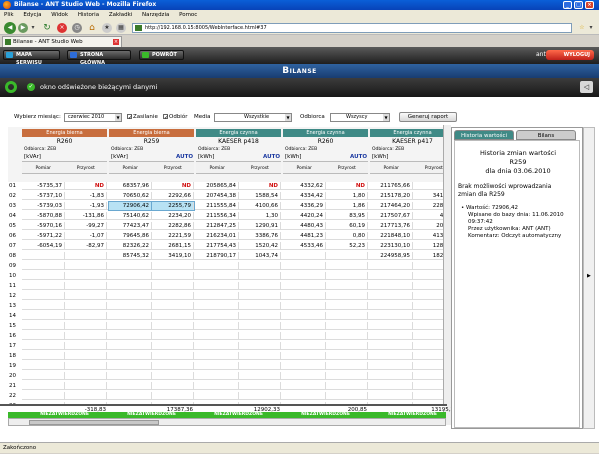 The width and height of the screenshot is (599, 454). I want to click on table-cell: 3419,10, so click(173, 256).